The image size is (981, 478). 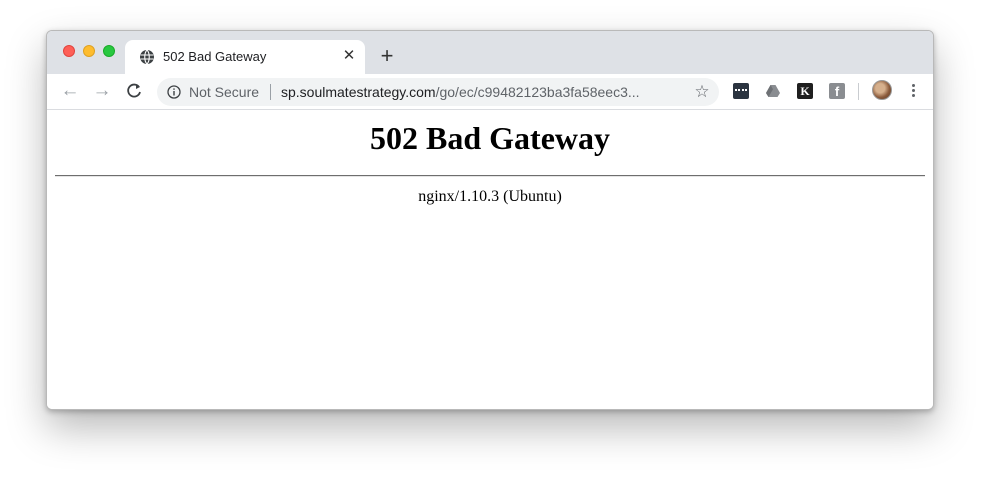 What do you see at coordinates (349, 56) in the screenshot?
I see `close-icon: ✕` at bounding box center [349, 56].